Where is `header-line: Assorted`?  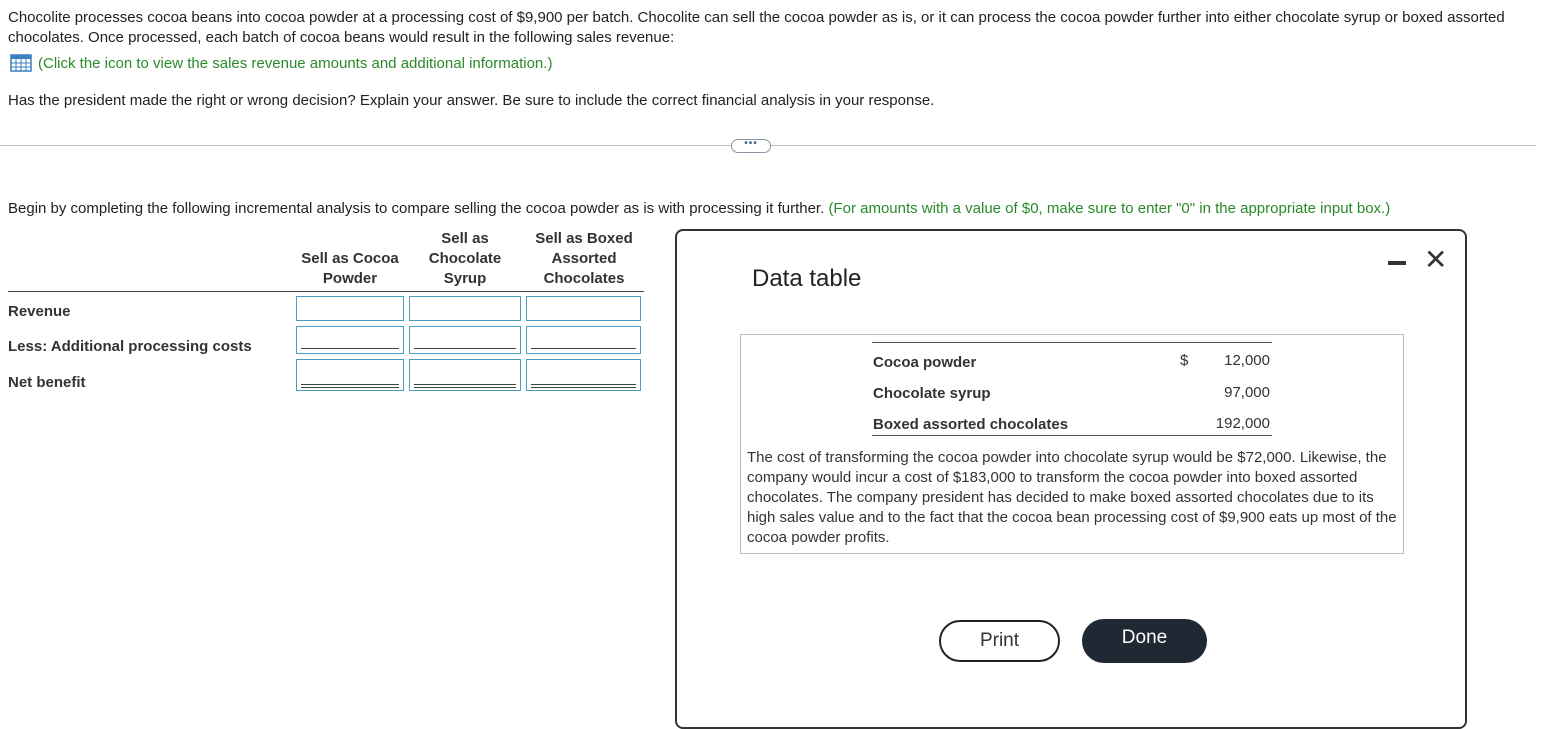
header-line: Assorted is located at coordinates (584, 258).